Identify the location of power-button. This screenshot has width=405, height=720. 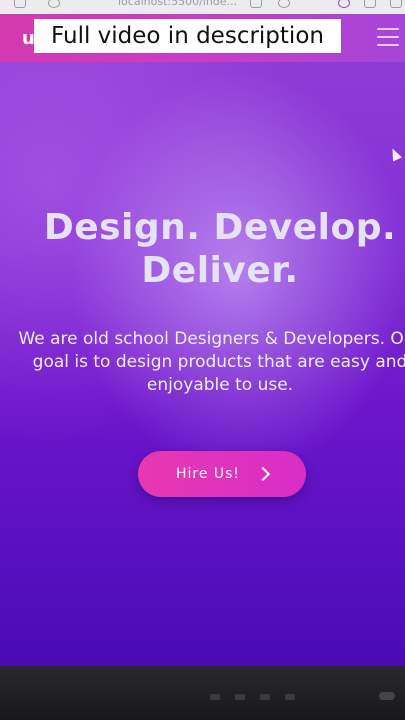
(387, 696).